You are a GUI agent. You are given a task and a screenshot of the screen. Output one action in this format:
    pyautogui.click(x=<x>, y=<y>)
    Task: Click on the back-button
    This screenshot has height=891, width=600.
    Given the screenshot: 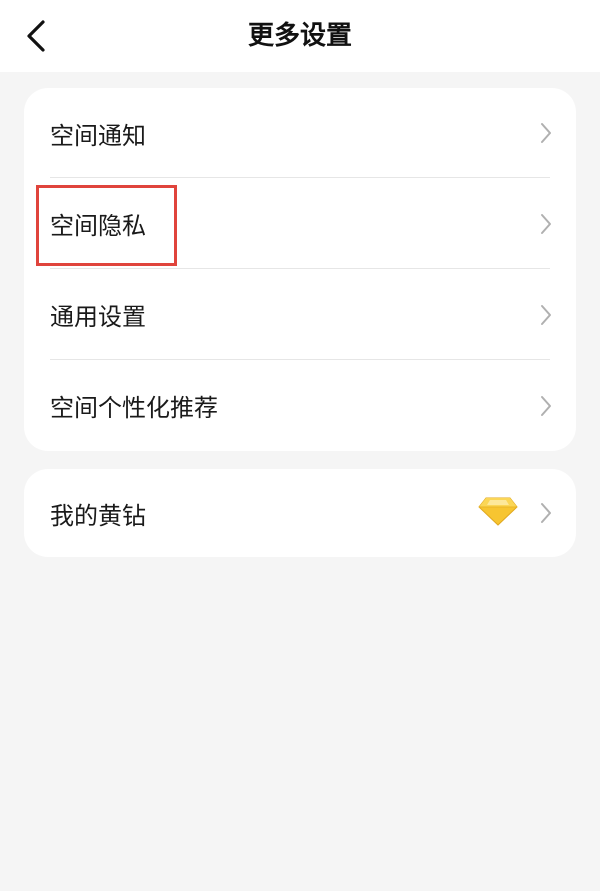 What is the action you would take?
    pyautogui.click(x=36, y=36)
    